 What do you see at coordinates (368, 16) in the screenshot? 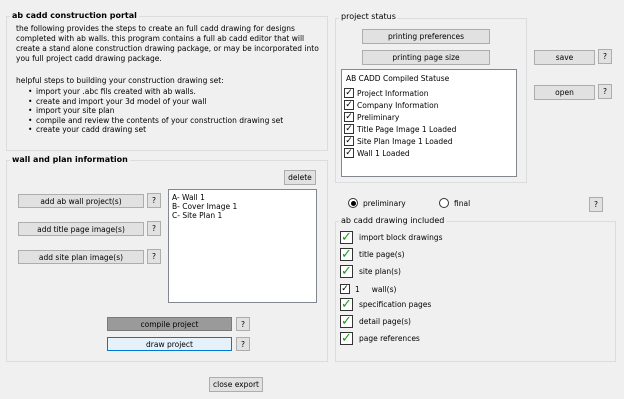
I see `project-status-title: project status` at bounding box center [368, 16].